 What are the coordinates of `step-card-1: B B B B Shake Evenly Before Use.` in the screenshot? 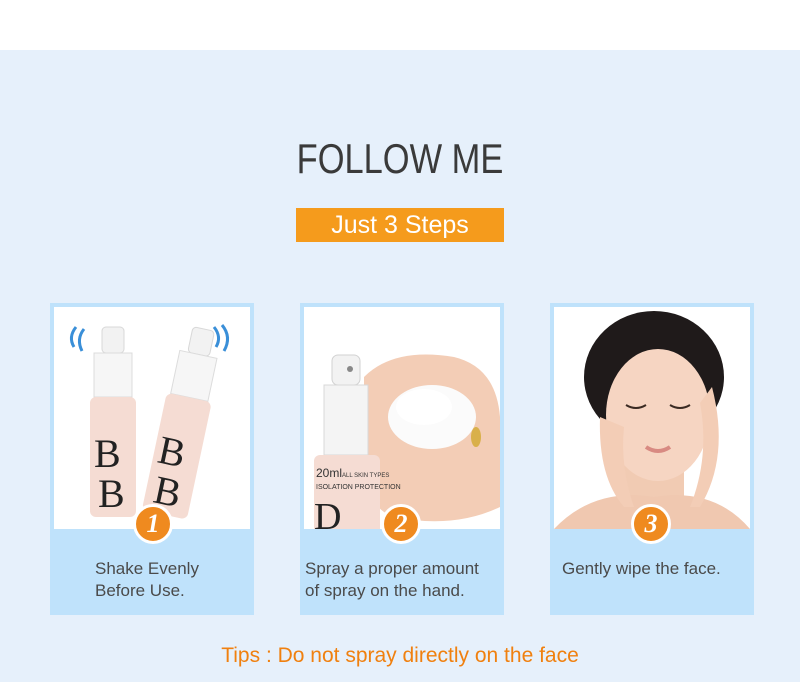 It's located at (152, 459).